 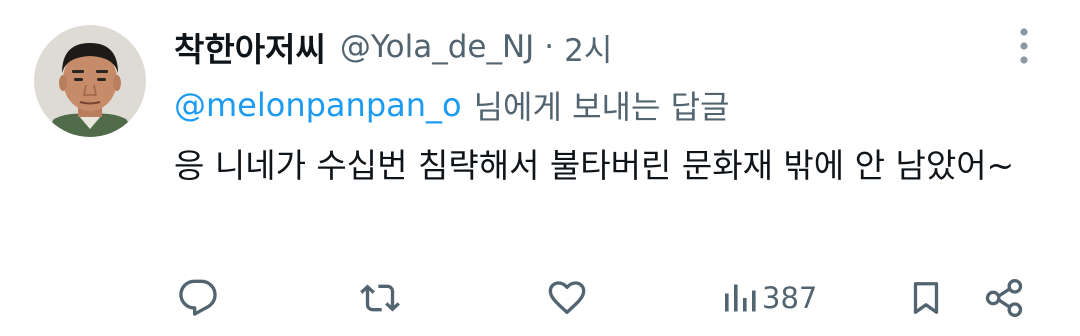 I want to click on bookmark-icon, so click(x=926, y=298).